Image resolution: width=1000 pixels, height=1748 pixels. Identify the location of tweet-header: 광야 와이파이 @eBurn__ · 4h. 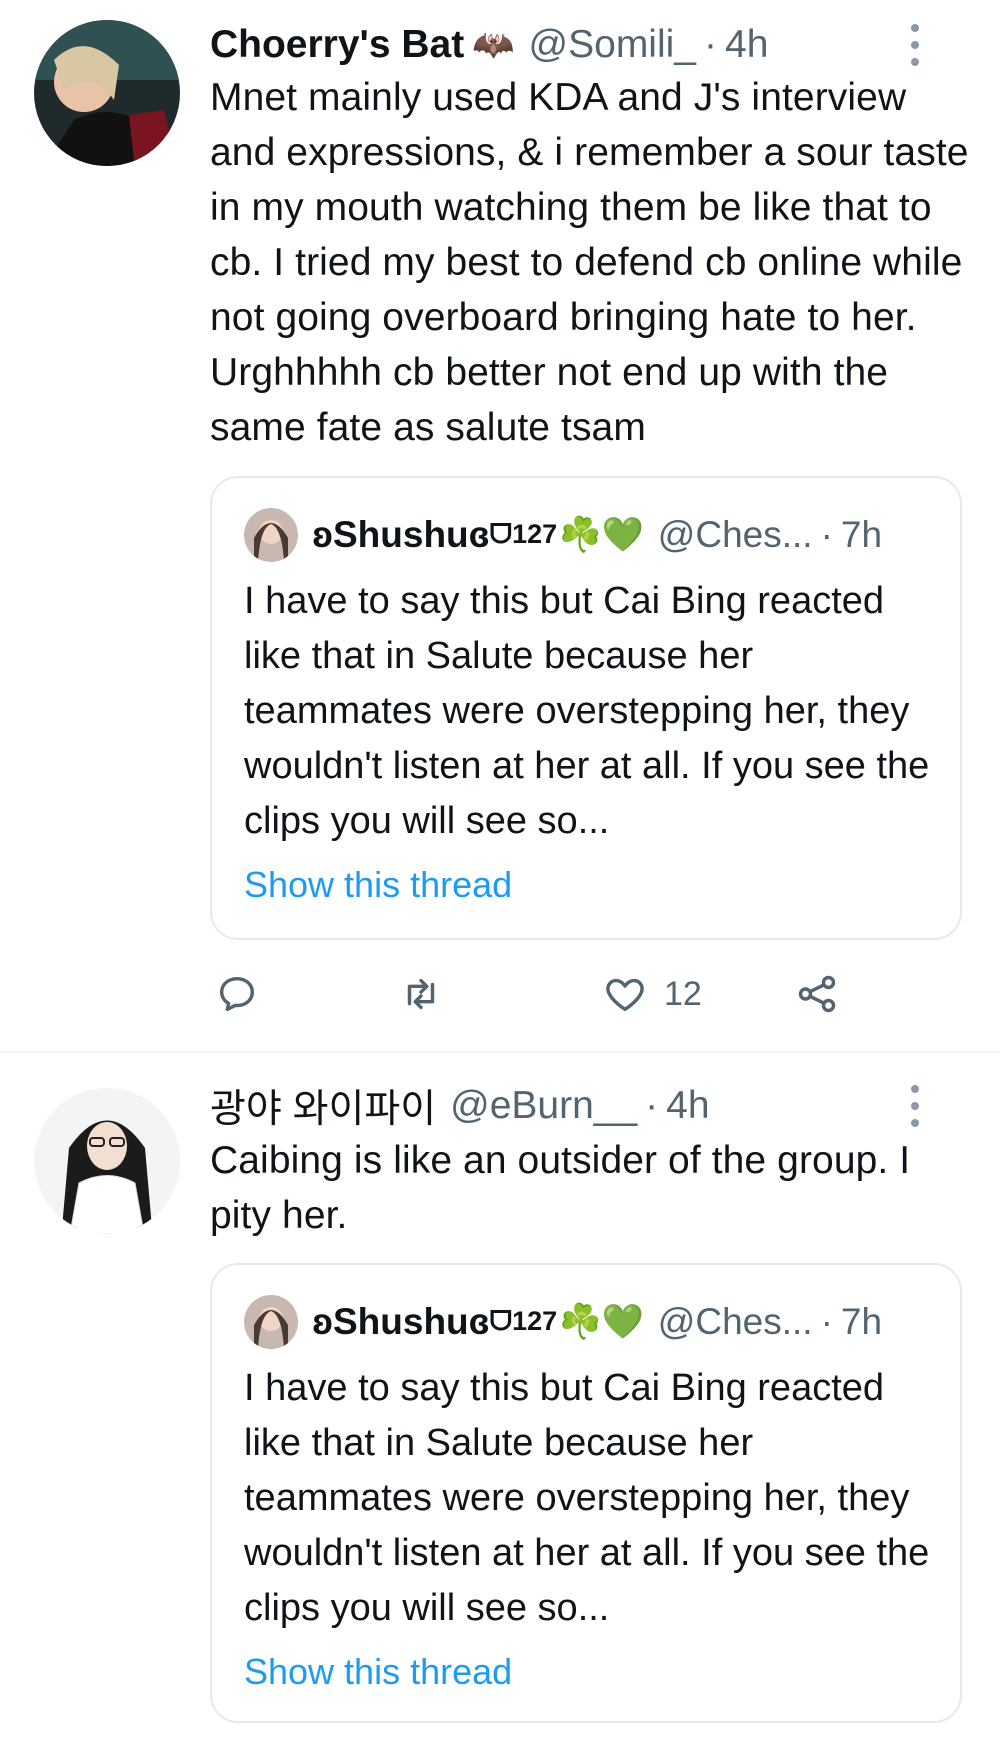
(590, 1106).